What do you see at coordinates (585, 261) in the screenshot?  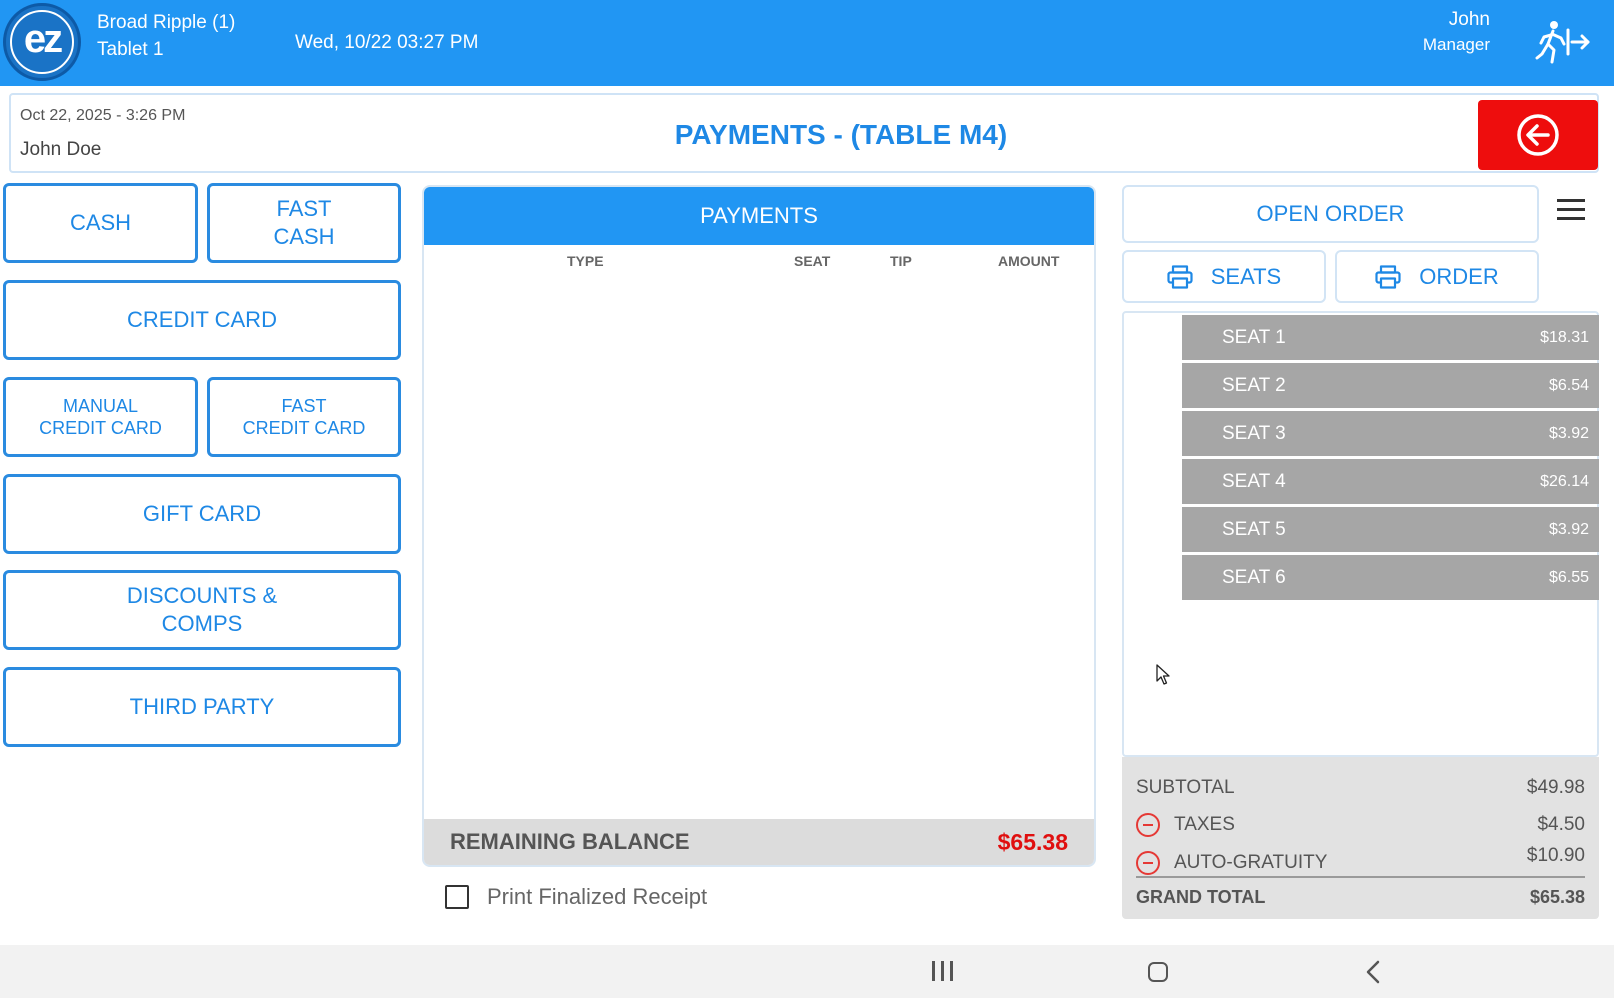 I see `column-type: TYPE` at bounding box center [585, 261].